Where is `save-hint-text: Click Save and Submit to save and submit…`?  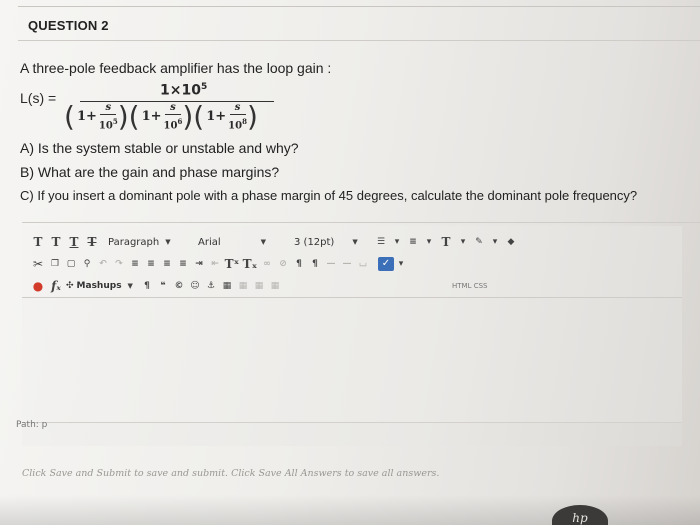
save-hint-text: Click Save and Submit to save and submit… is located at coordinates (231, 473).